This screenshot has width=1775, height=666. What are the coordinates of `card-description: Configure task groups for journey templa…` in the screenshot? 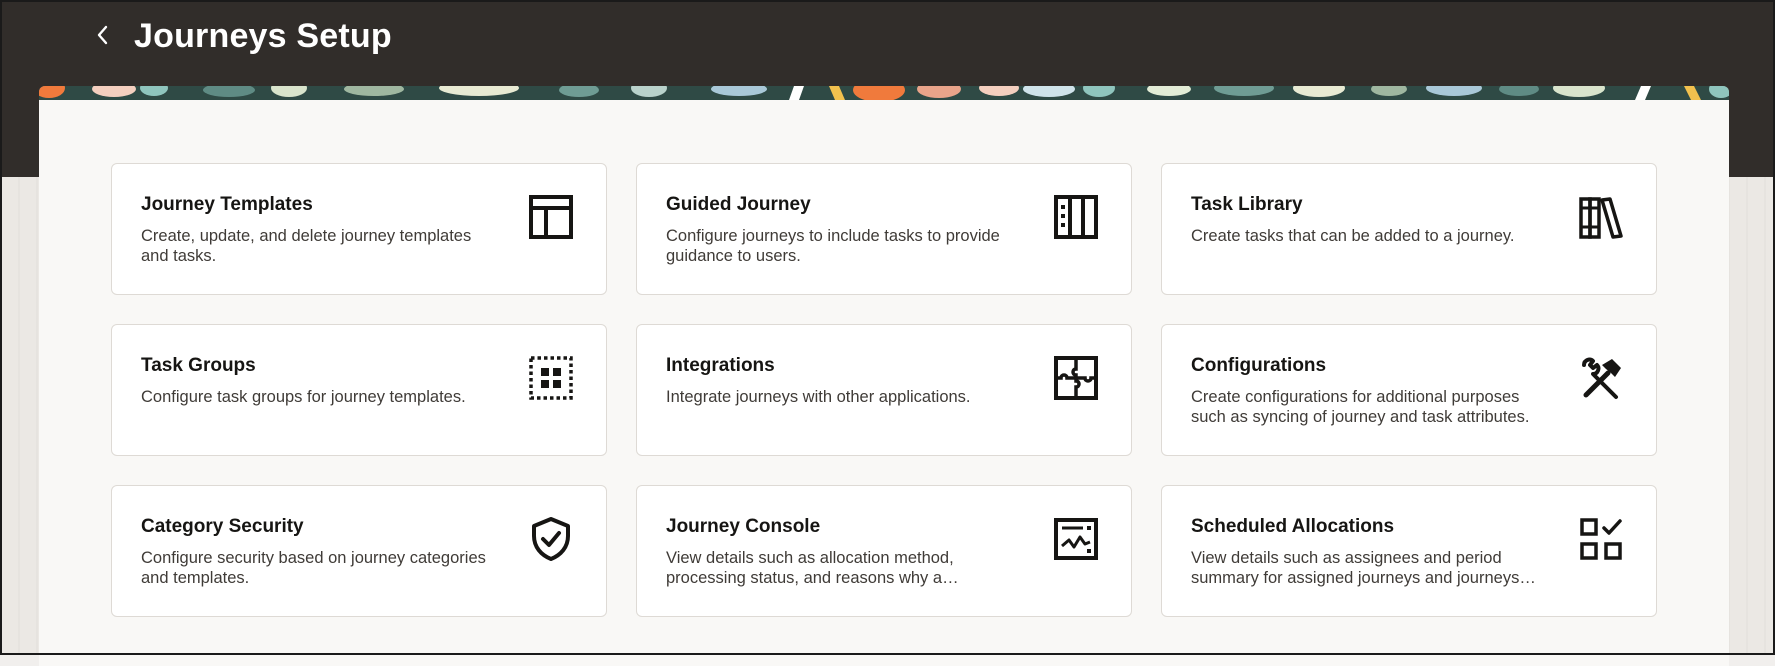 It's located at (303, 397).